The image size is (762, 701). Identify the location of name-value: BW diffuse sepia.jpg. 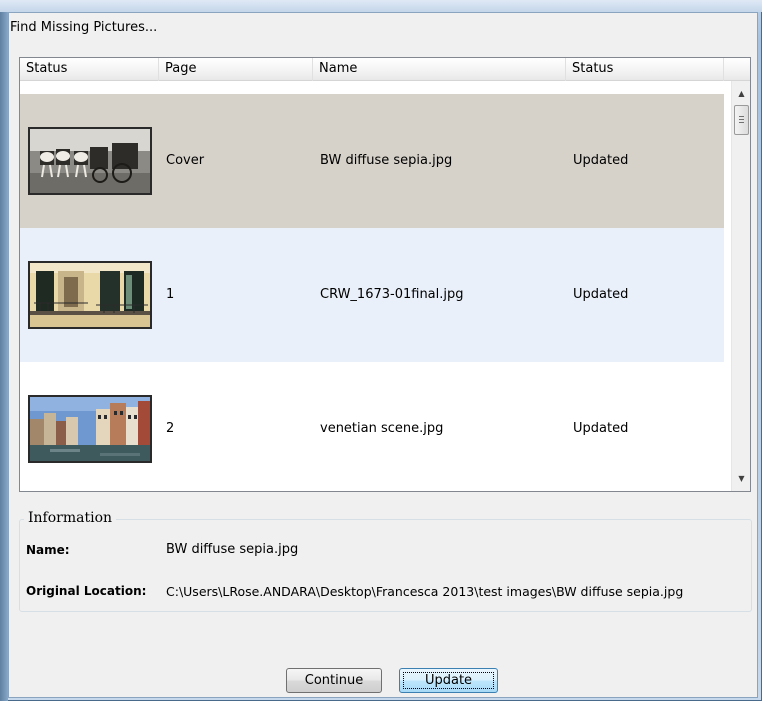
(232, 549).